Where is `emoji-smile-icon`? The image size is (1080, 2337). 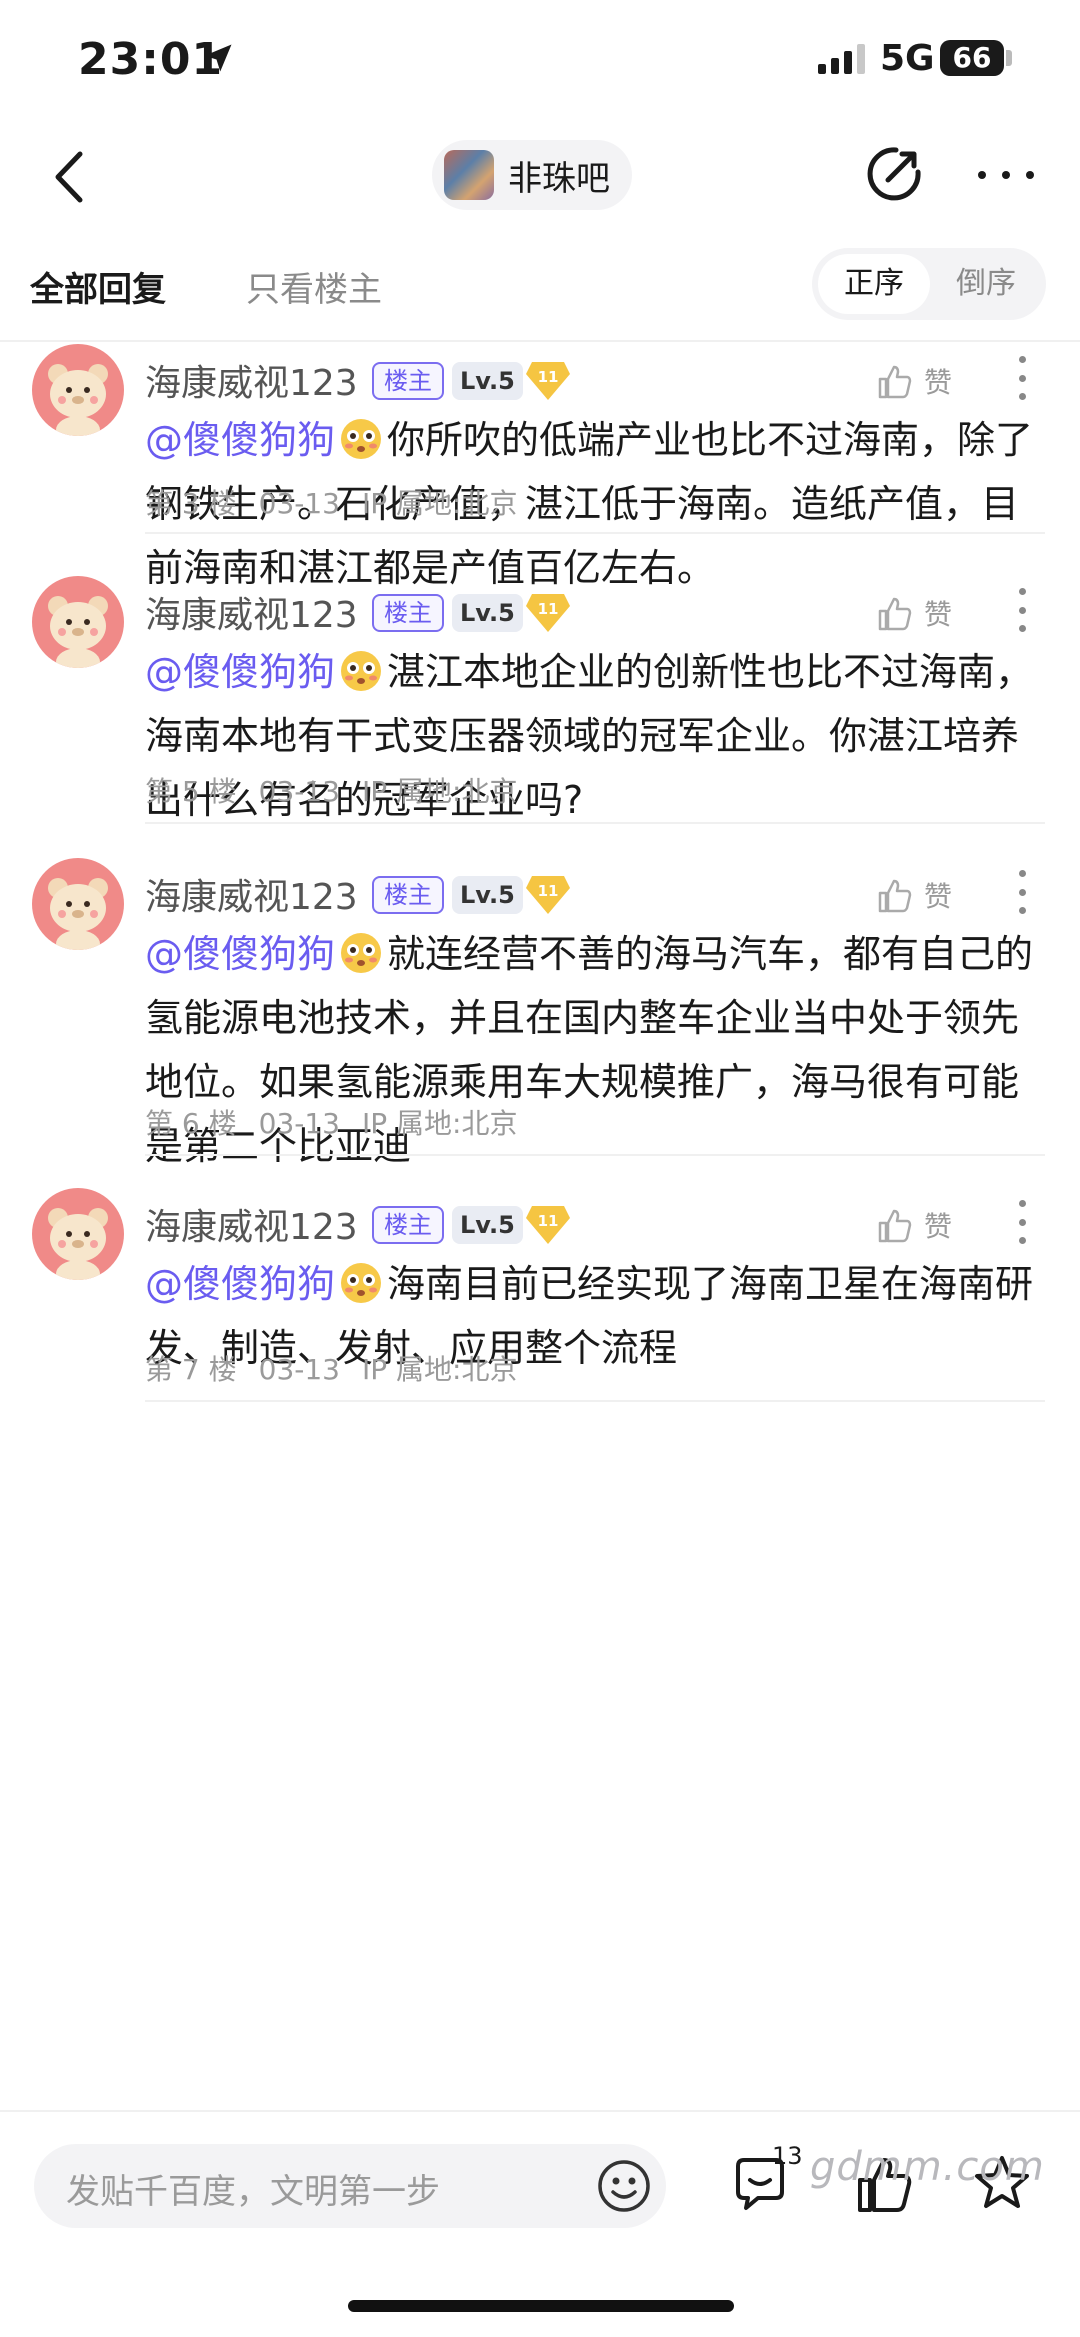 emoji-smile-icon is located at coordinates (624, 2186).